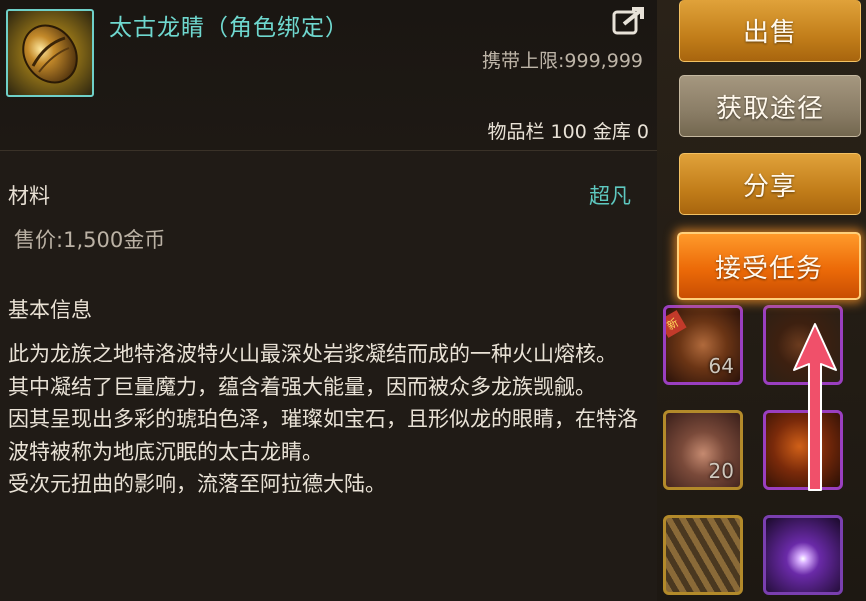 The width and height of the screenshot is (866, 601). What do you see at coordinates (628, 21) in the screenshot?
I see `external-share-icon` at bounding box center [628, 21].